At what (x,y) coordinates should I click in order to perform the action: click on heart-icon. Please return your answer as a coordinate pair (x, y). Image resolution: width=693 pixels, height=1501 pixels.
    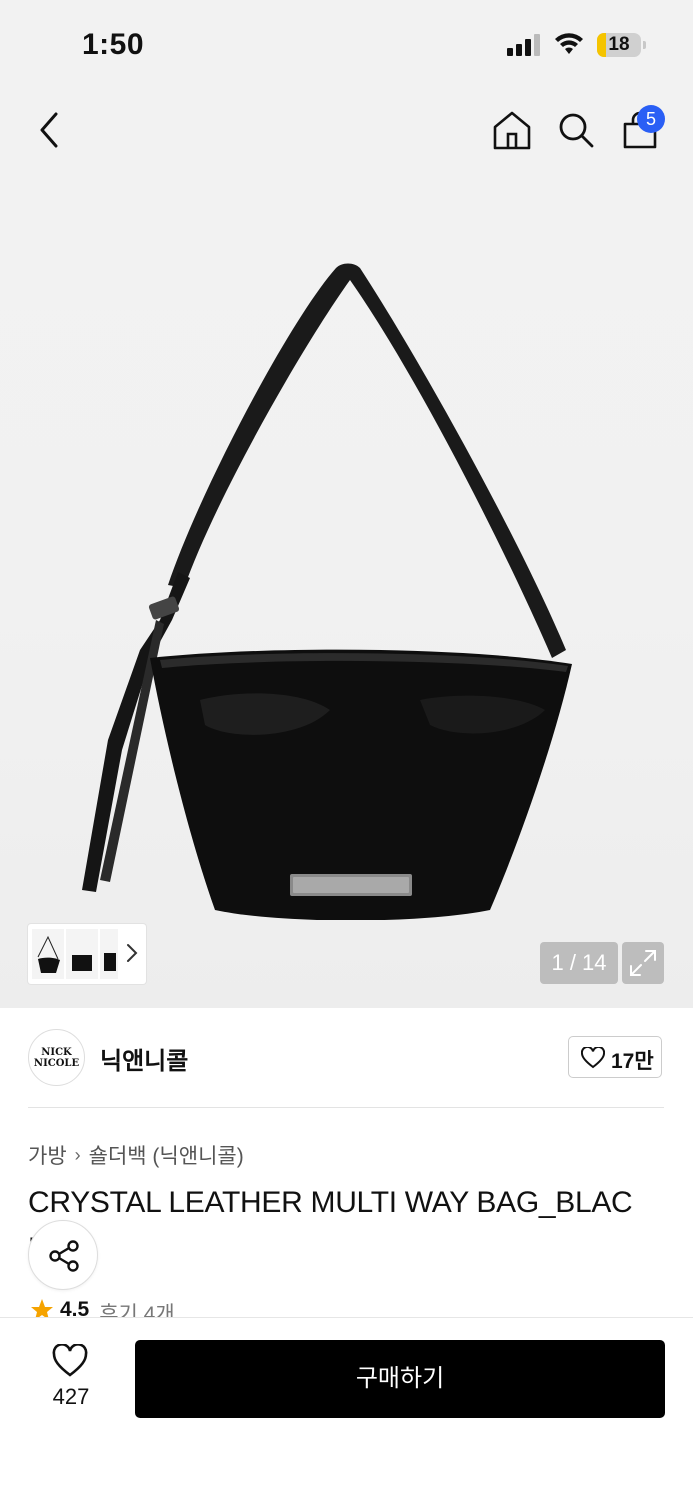
    Looking at the image, I should click on (593, 1058).